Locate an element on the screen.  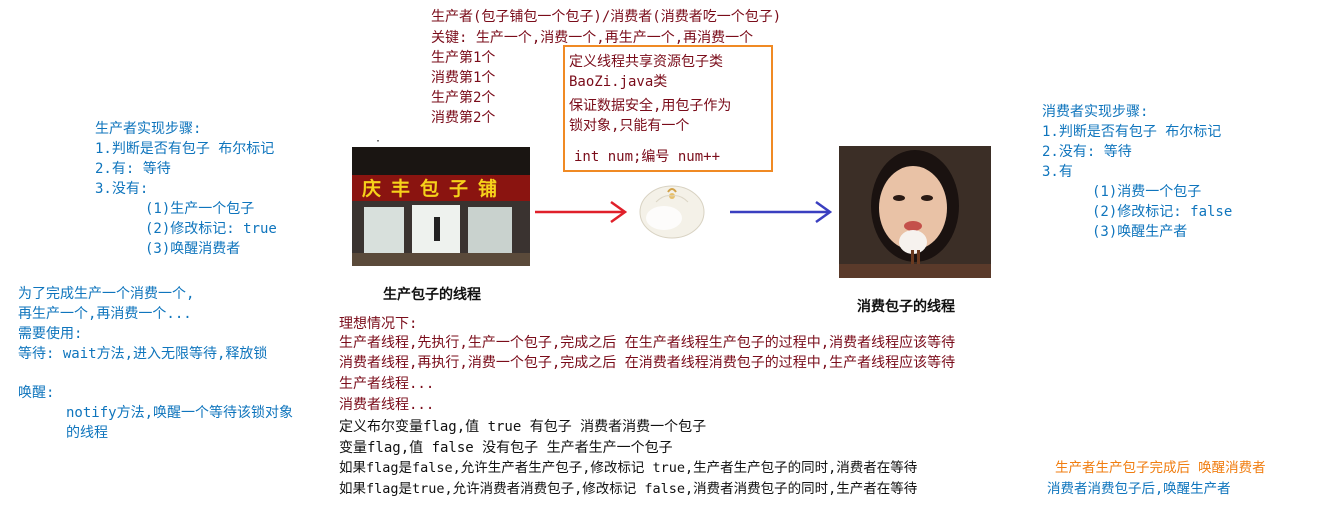
flag-line-4-note: 消费者消费包子后,唤醒生产者 is located at coordinates (1139, 489).